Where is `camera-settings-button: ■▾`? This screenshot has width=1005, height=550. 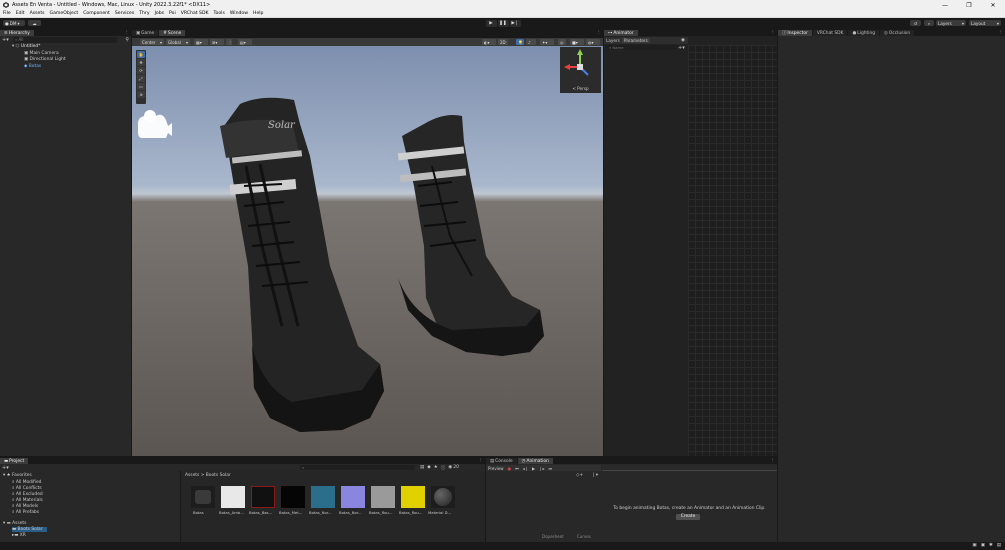 camera-settings-button: ■▾ is located at coordinates (577, 42).